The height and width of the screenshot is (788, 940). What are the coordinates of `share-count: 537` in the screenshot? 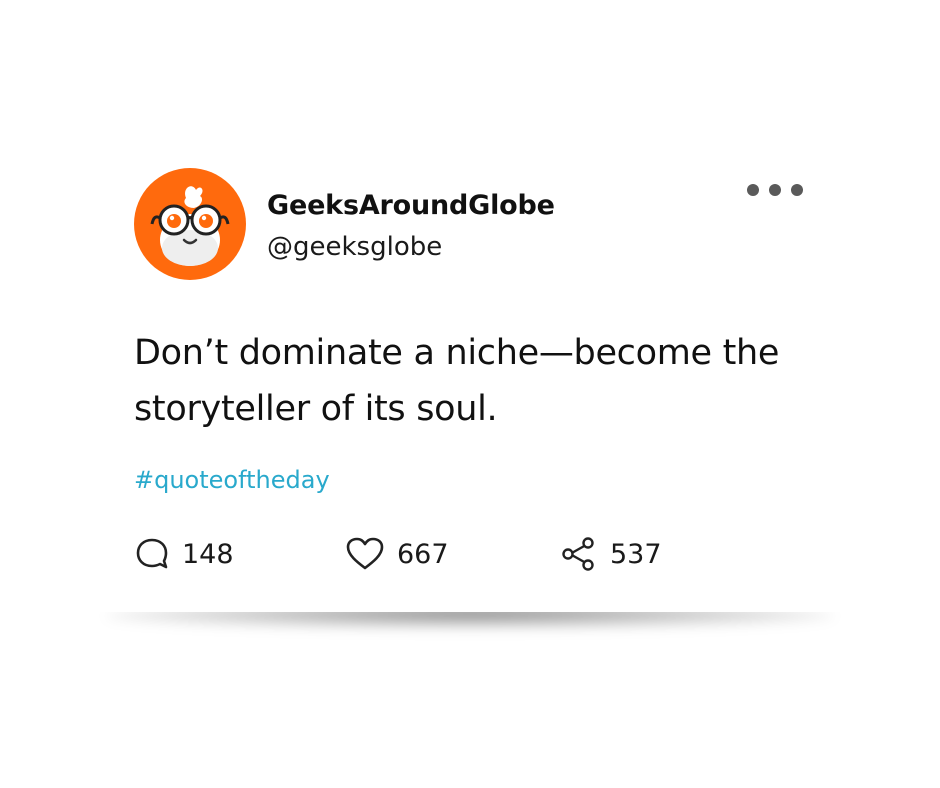 It's located at (636, 554).